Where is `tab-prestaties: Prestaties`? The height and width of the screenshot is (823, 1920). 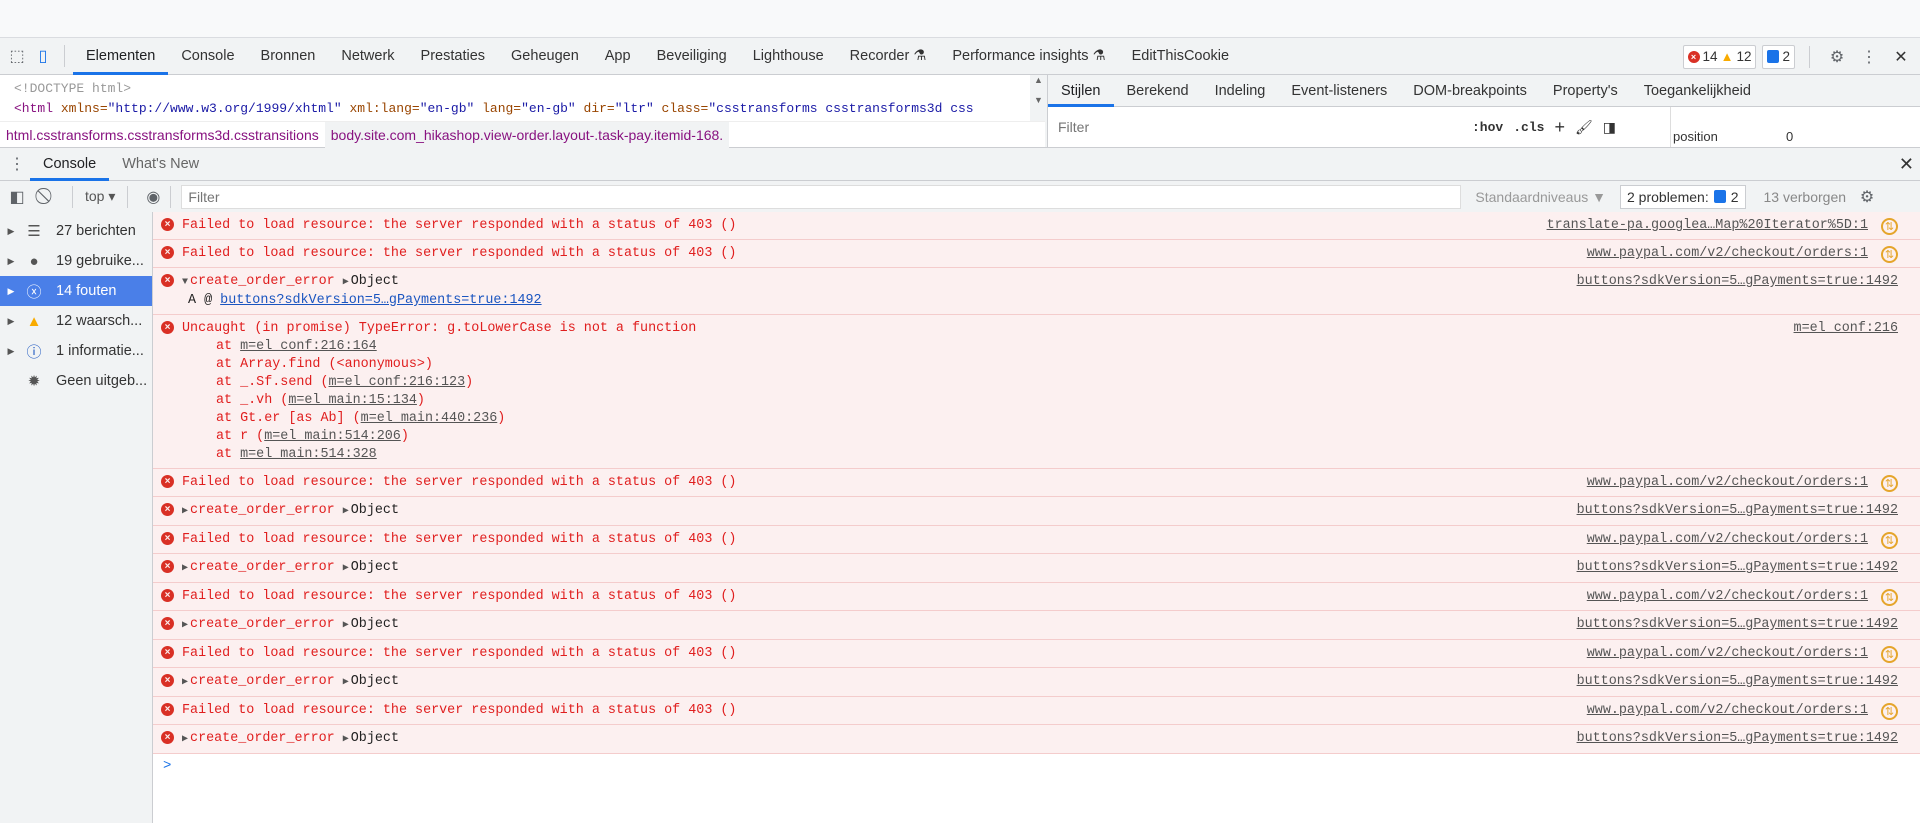
tab-prestaties: Prestaties is located at coordinates (453, 56).